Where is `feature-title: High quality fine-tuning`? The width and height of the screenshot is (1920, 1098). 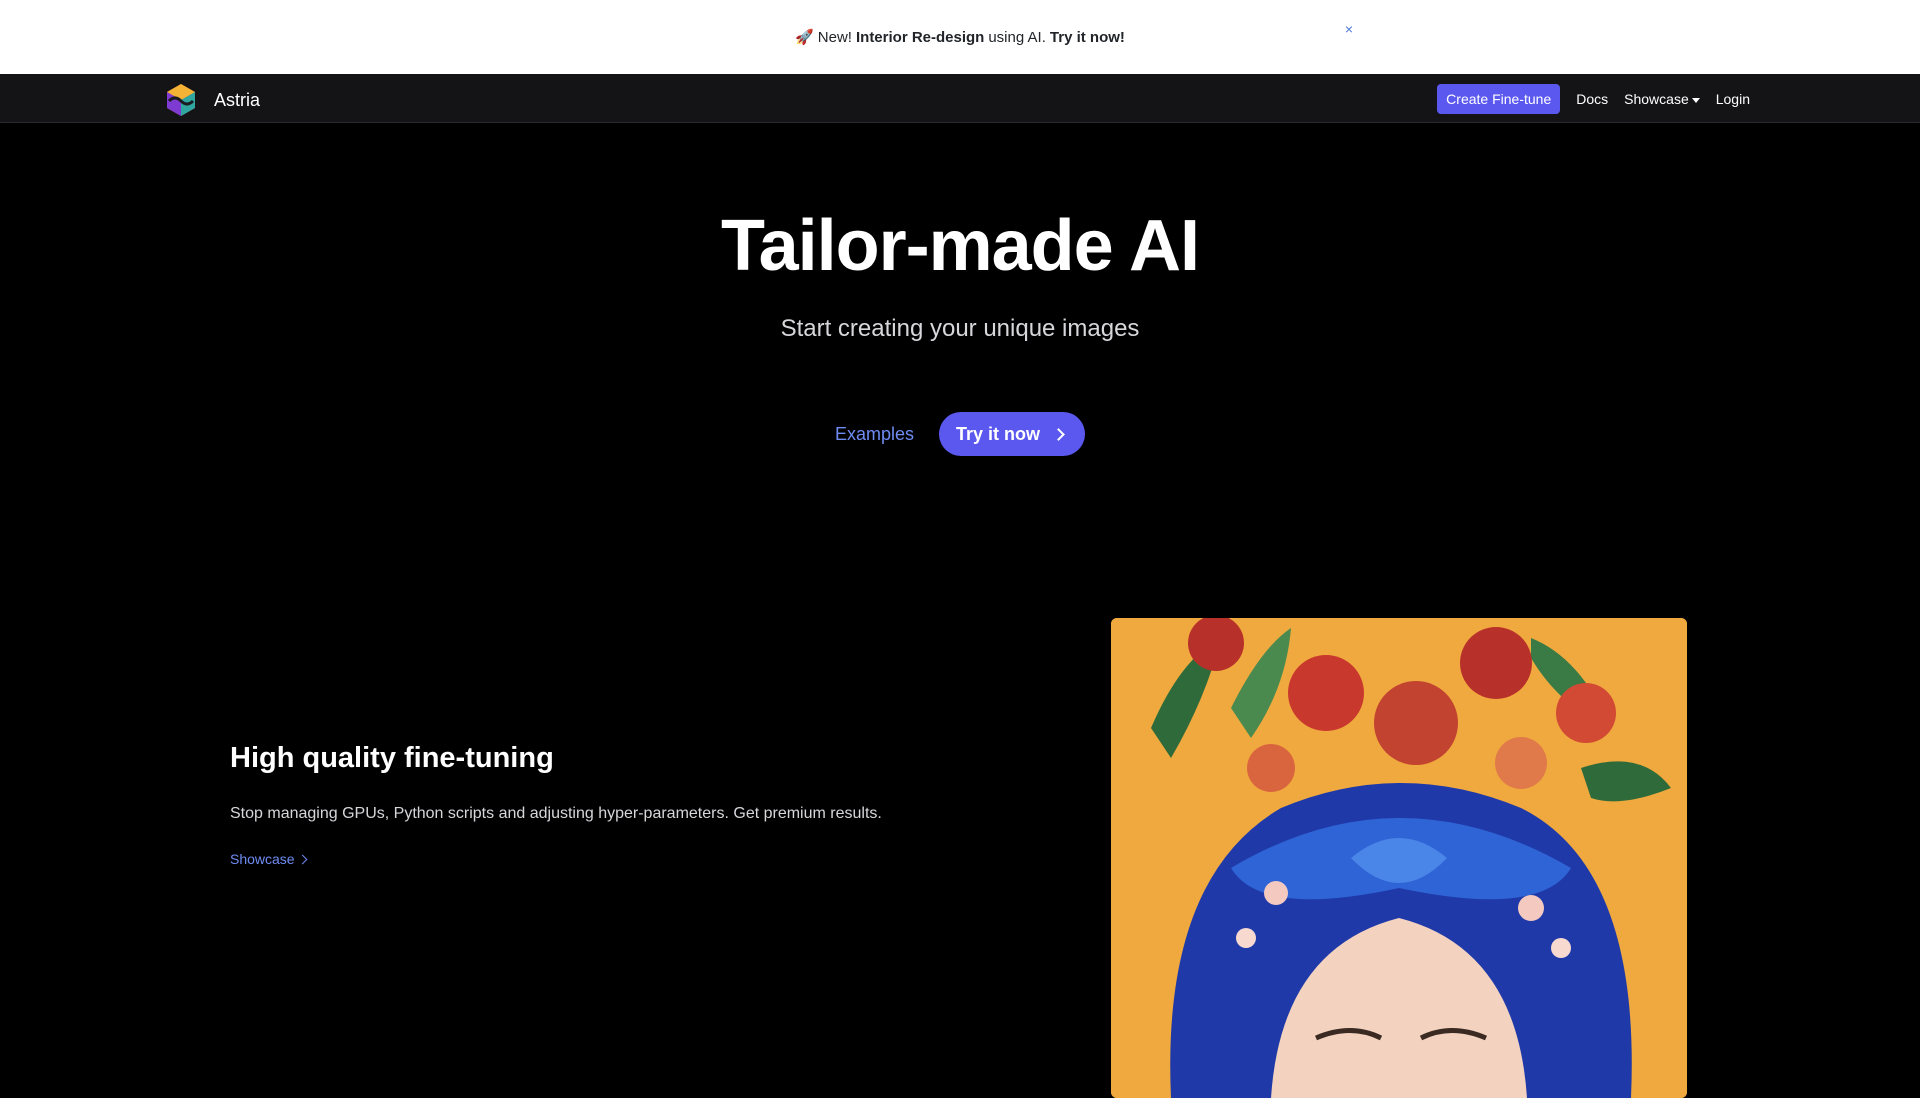 feature-title: High quality fine-tuning is located at coordinates (392, 758).